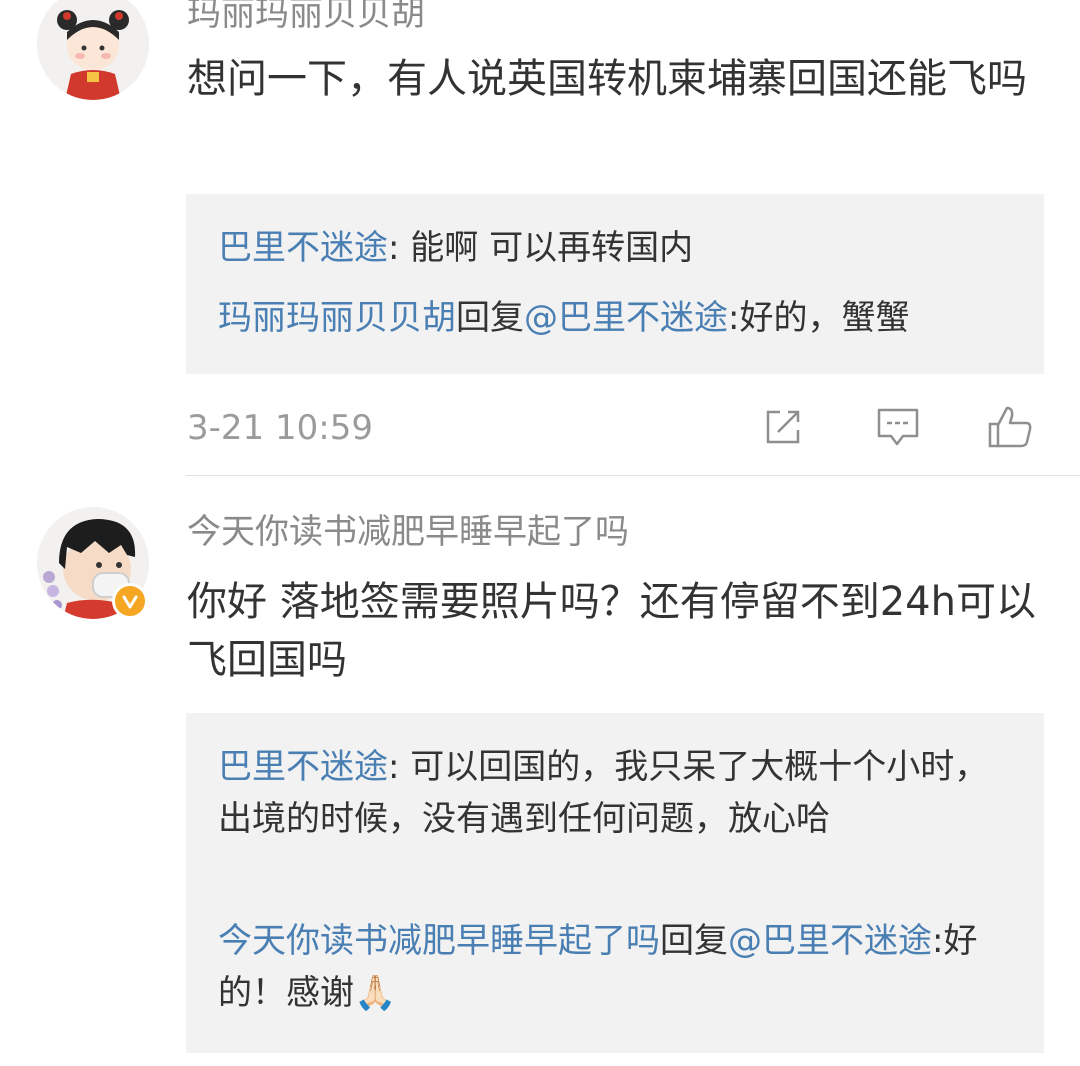 Image resolution: width=1080 pixels, height=1066 pixels. I want to click on reply-box: 巴里不迷途: 能啊 可以再转国内 玛丽玛丽贝贝胡回复@巴里不迷途:好的，蟹蟹, so click(615, 284).